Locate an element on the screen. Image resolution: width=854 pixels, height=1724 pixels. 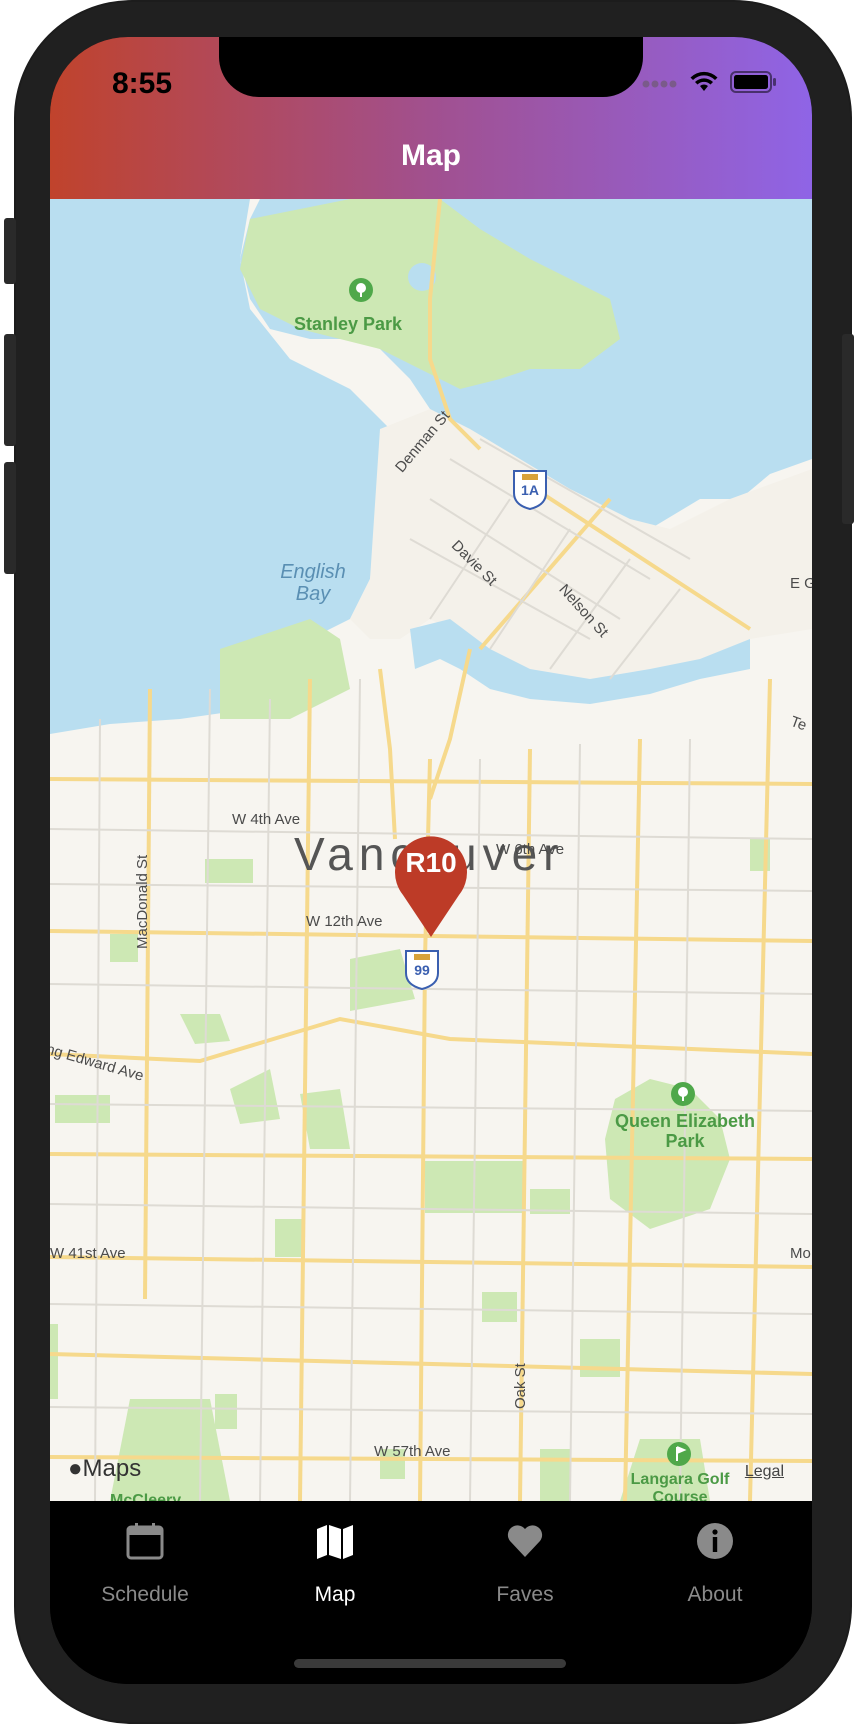
tab-label: Faves is located at coordinates (525, 1594).